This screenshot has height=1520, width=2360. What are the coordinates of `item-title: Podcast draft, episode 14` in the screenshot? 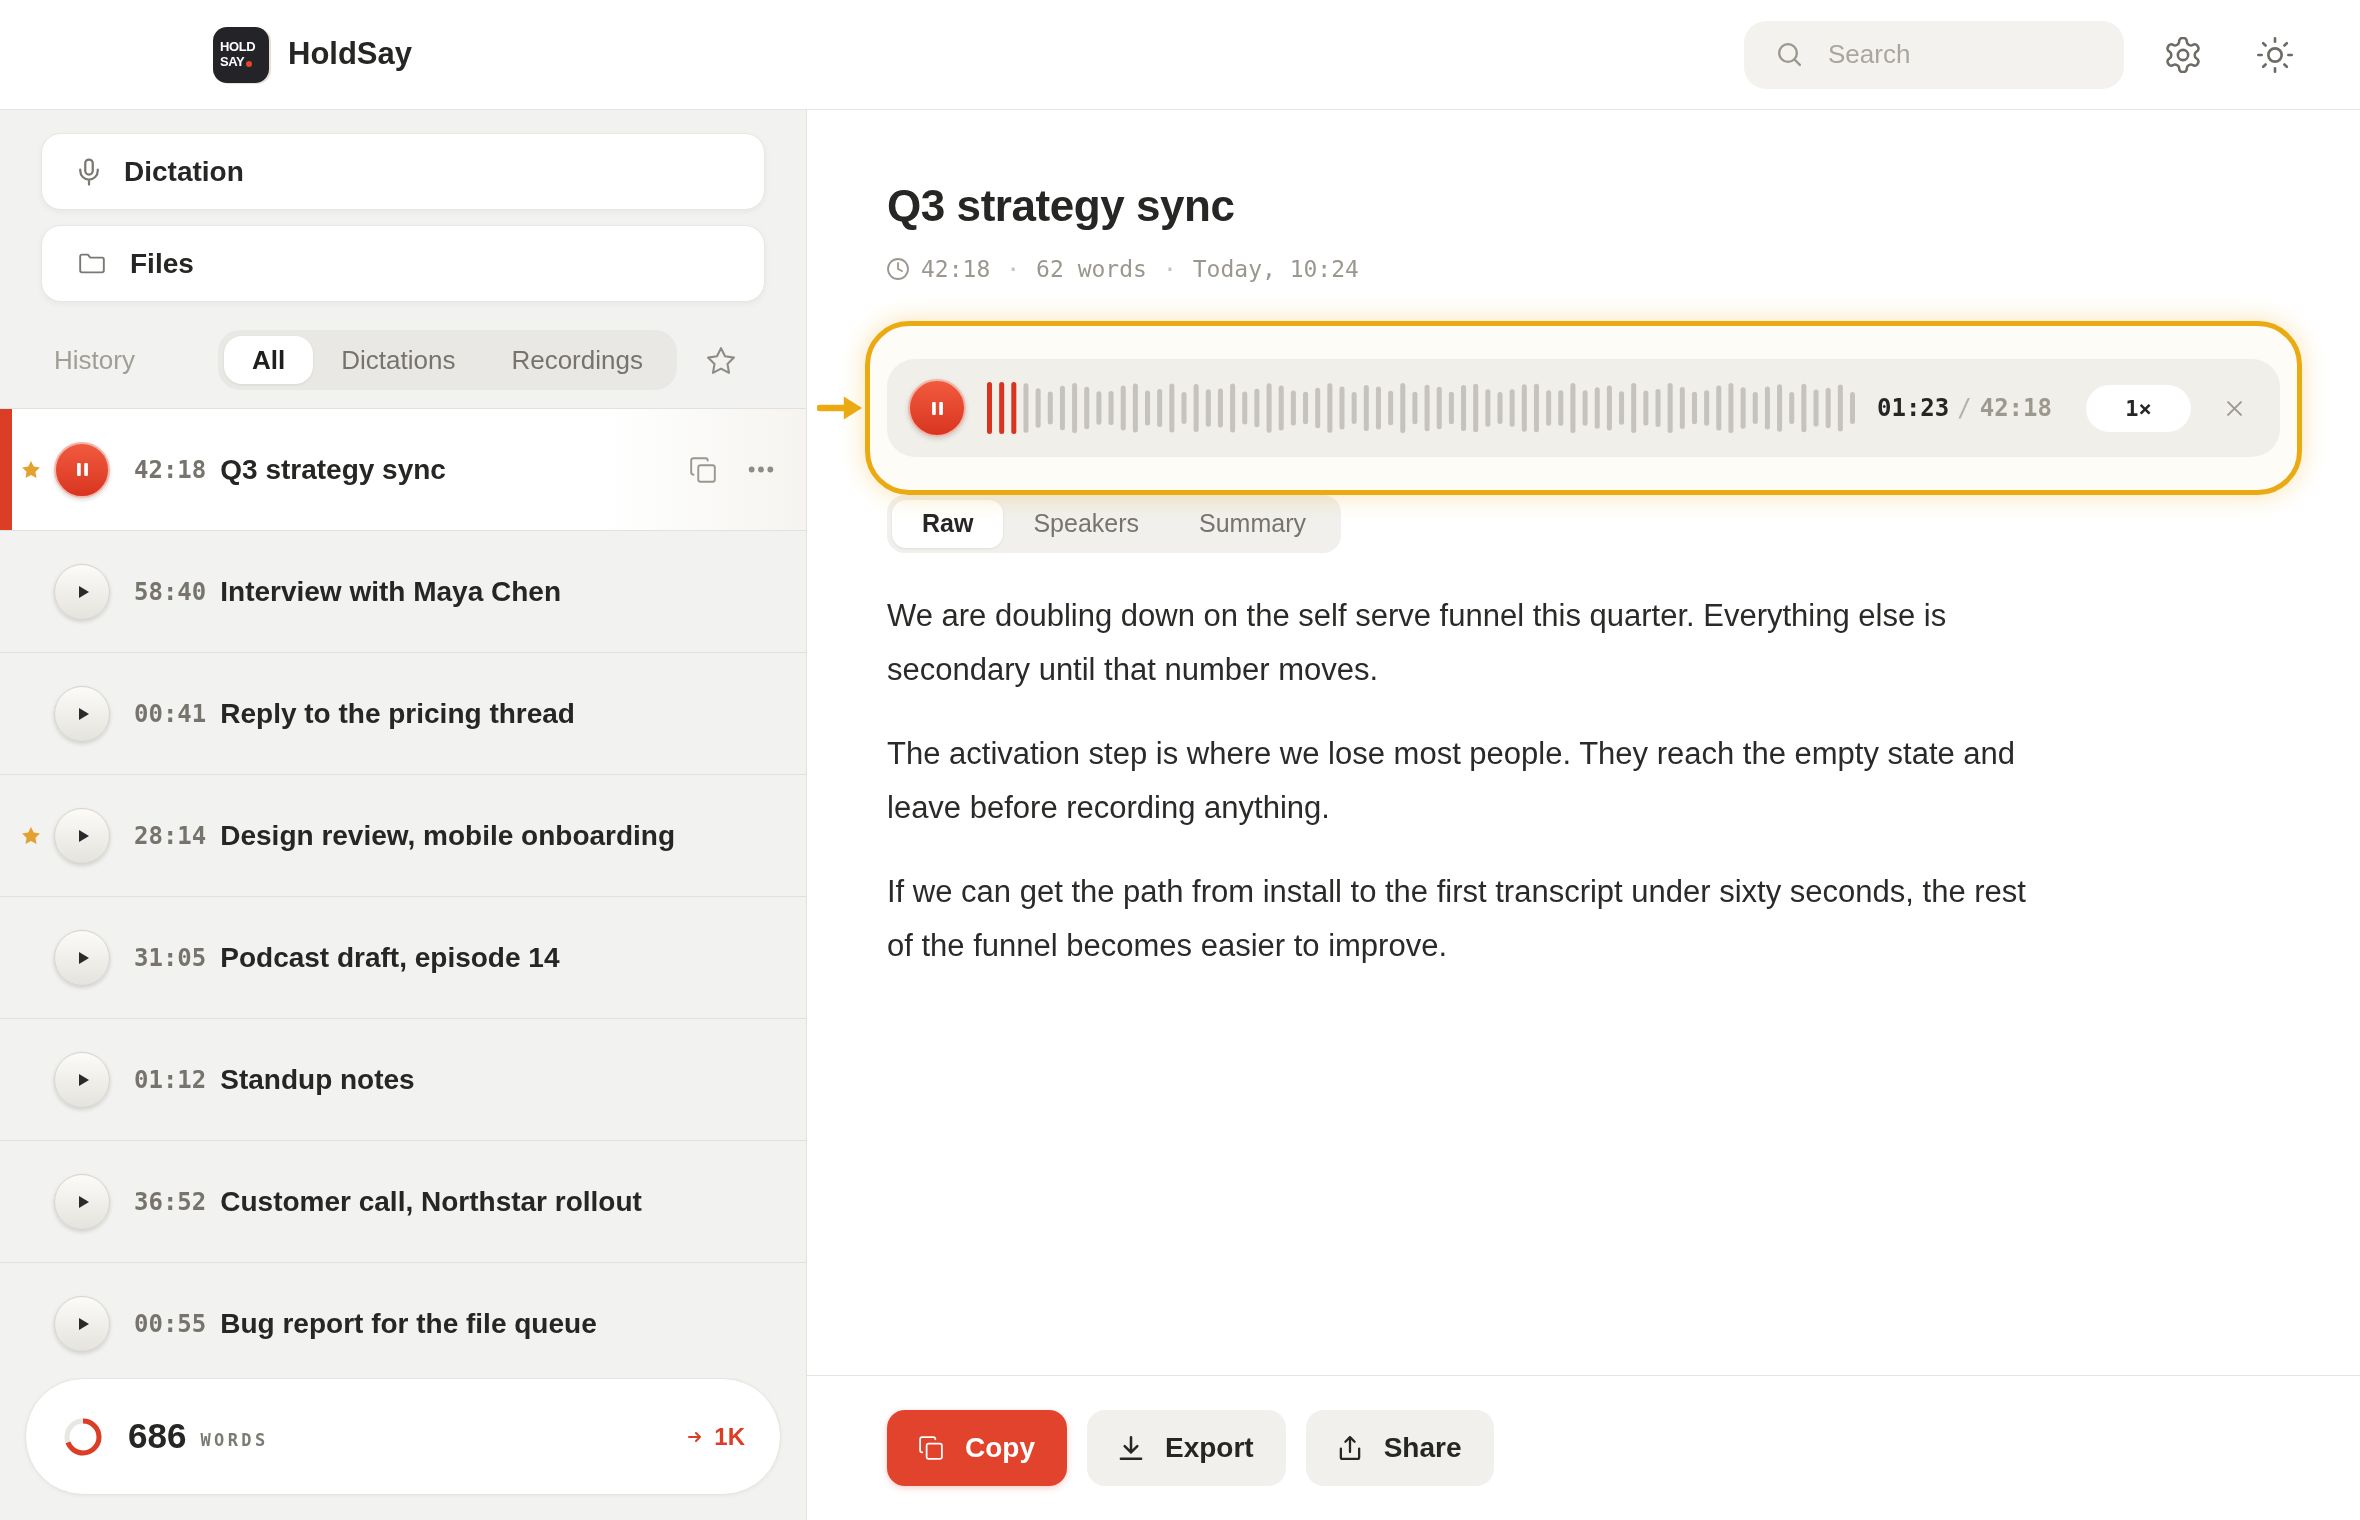 It's located at (390, 957).